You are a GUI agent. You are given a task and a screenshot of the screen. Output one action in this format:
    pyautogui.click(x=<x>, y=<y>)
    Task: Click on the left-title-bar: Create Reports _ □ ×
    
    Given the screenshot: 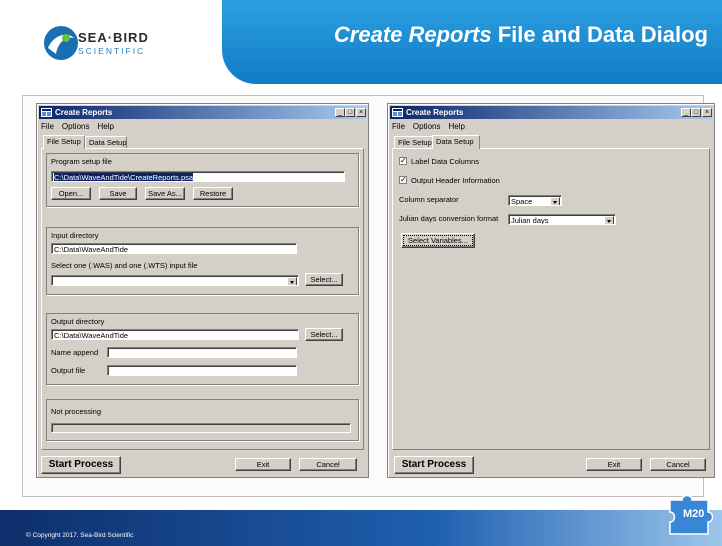 What is the action you would take?
    pyautogui.click(x=202, y=112)
    